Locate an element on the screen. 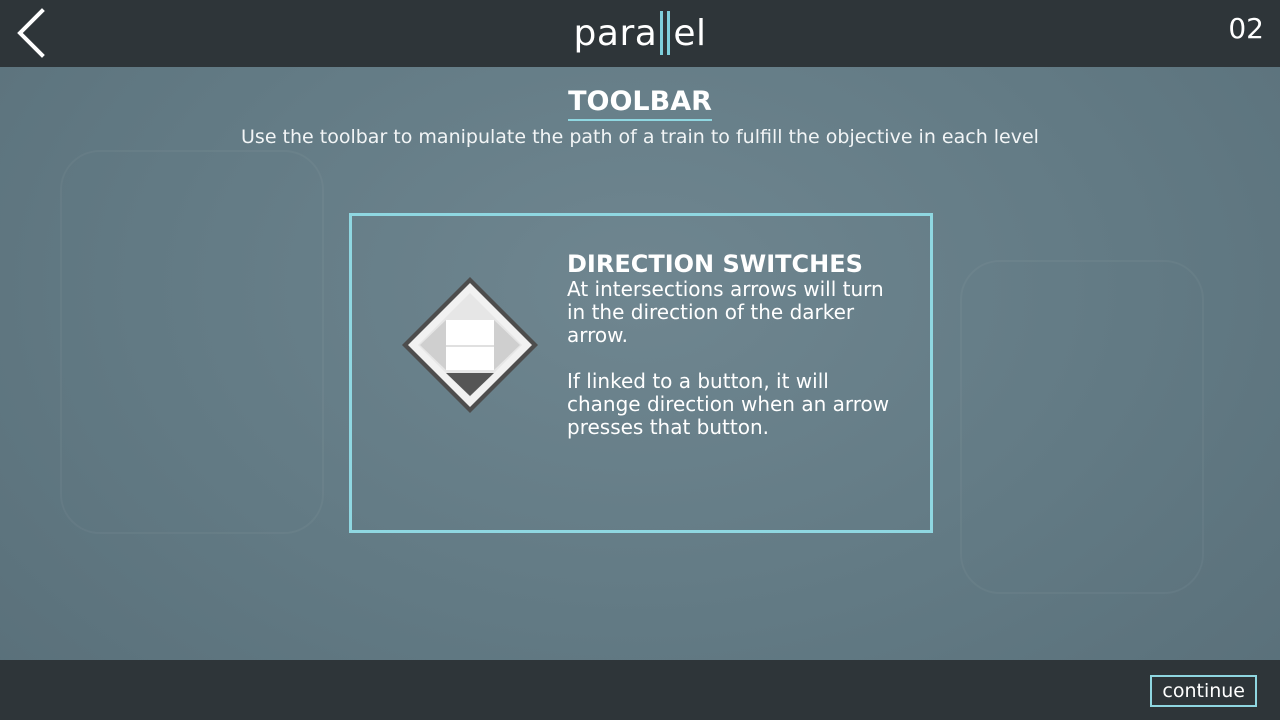 The height and width of the screenshot is (720, 1280). back-button is located at coordinates (32, 33).